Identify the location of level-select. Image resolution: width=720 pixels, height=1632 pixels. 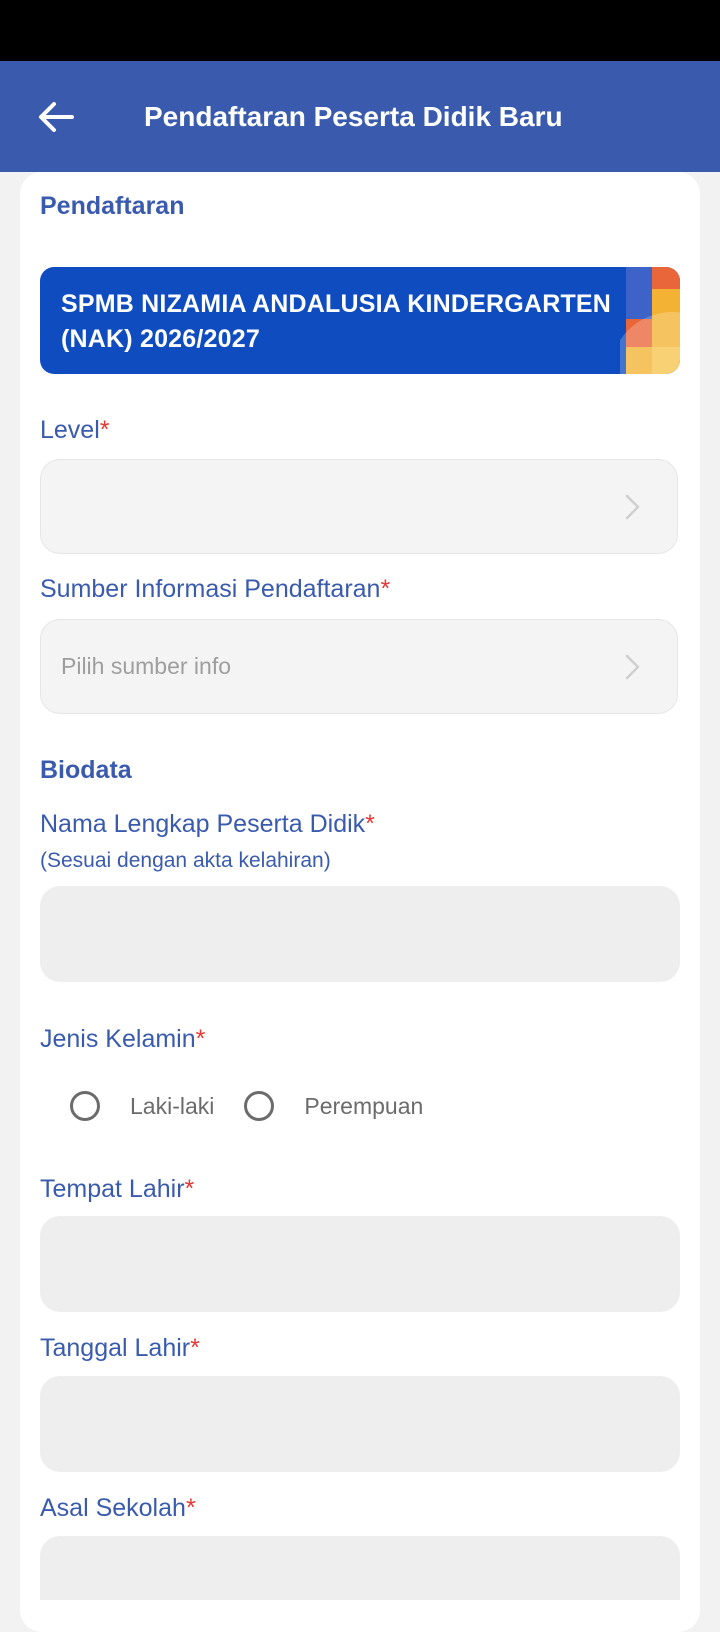
(359, 506).